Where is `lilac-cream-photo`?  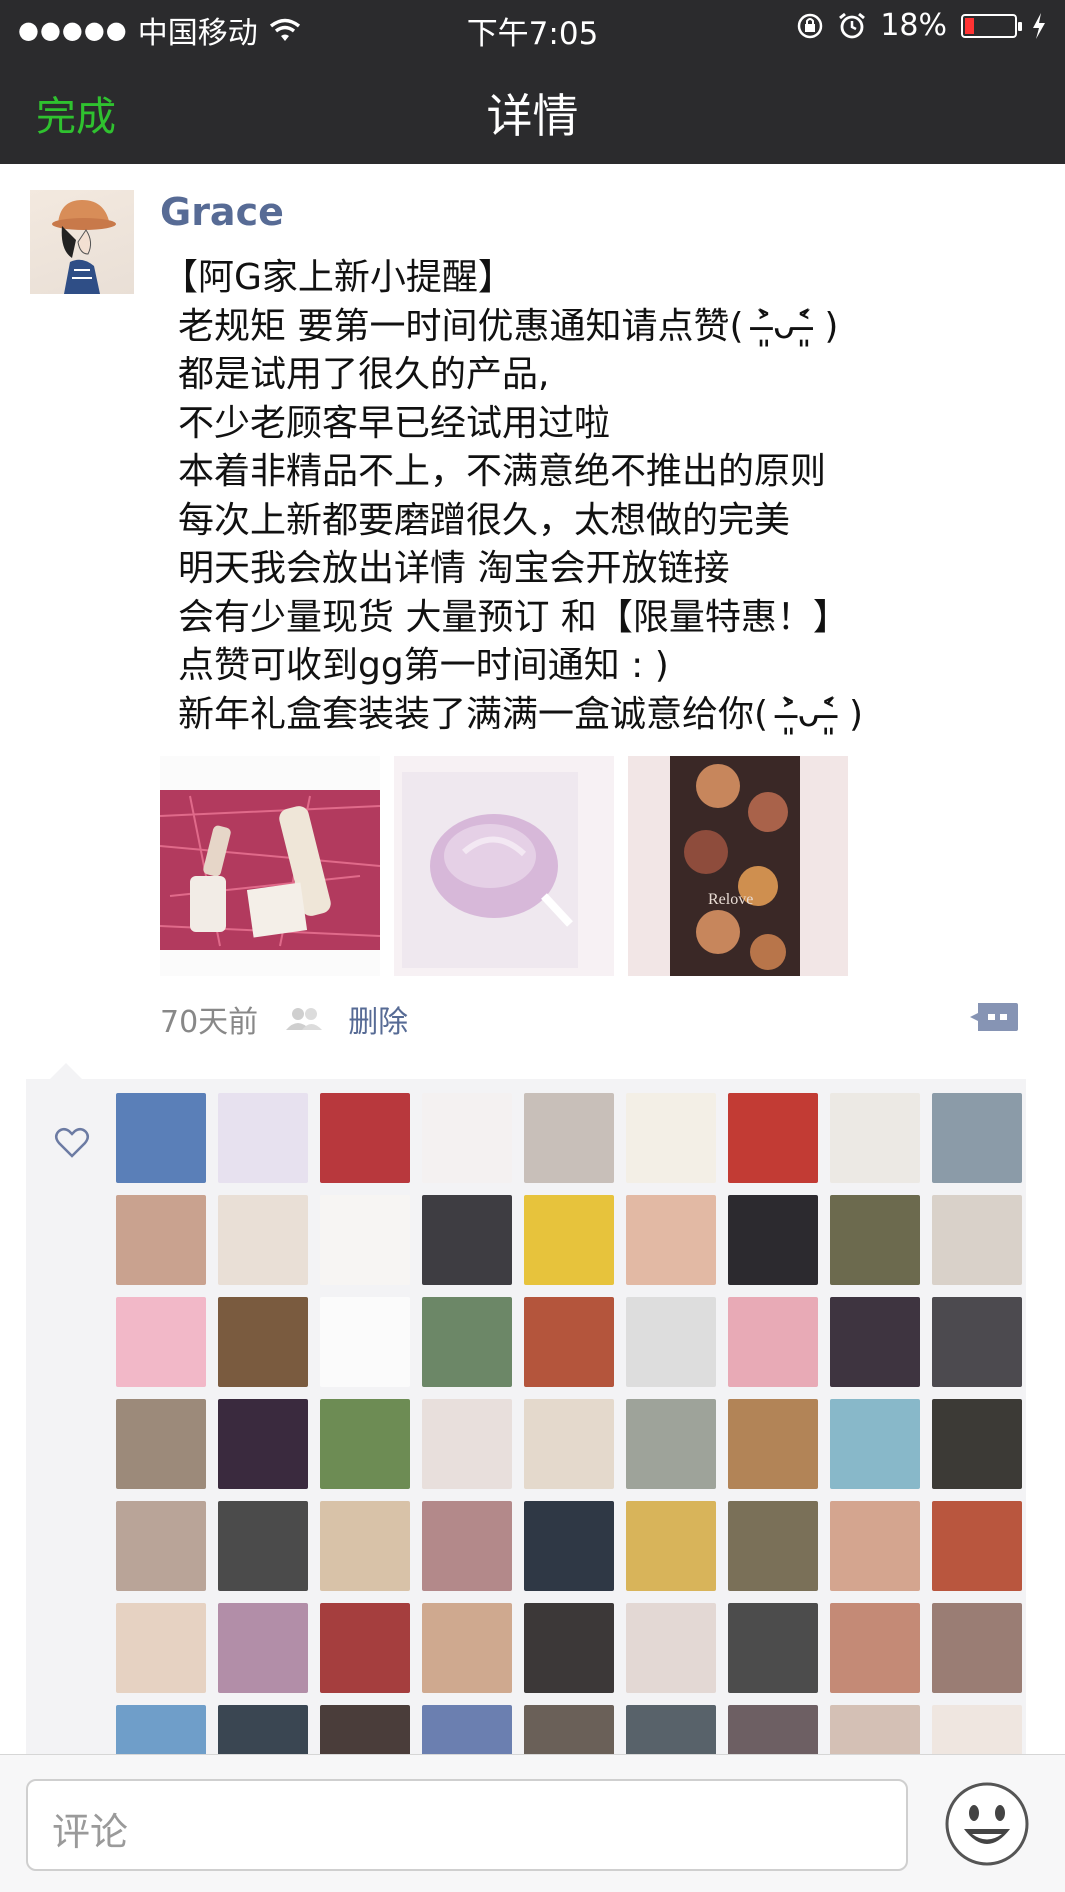 lilac-cream-photo is located at coordinates (504, 866).